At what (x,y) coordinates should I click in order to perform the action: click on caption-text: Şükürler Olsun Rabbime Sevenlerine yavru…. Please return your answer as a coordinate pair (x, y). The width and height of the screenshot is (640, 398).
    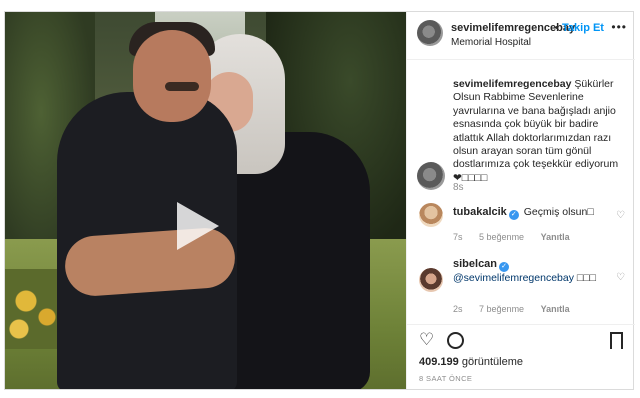
    Looking at the image, I should click on (536, 131).